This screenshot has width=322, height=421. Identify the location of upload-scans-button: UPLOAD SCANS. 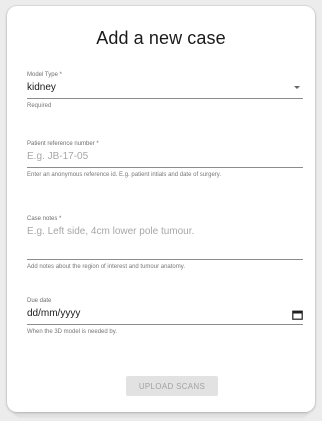
(172, 386).